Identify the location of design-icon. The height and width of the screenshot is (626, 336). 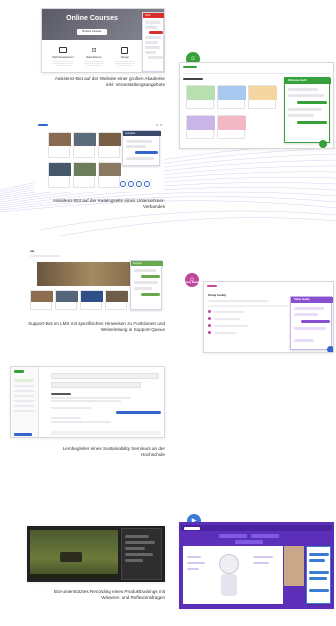
(124, 50).